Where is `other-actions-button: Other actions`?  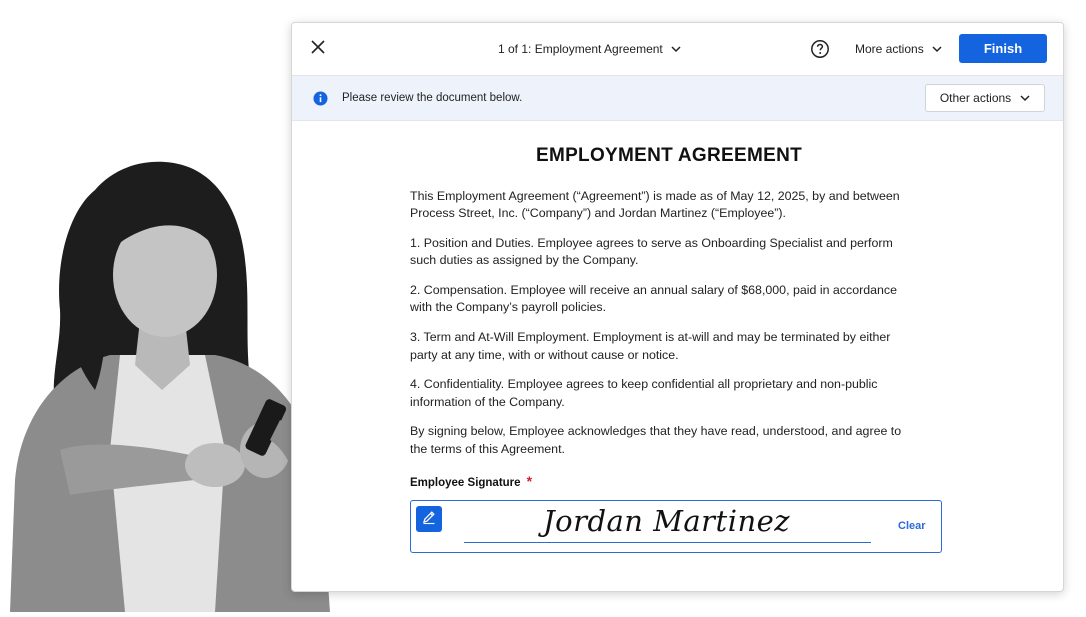
other-actions-button: Other actions is located at coordinates (985, 98).